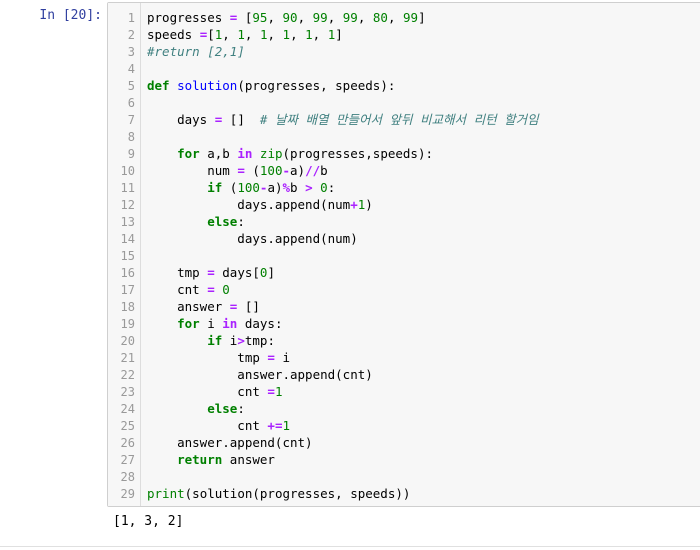  Describe the element at coordinates (404, 68) in the screenshot. I see `code-line: 4` at that location.